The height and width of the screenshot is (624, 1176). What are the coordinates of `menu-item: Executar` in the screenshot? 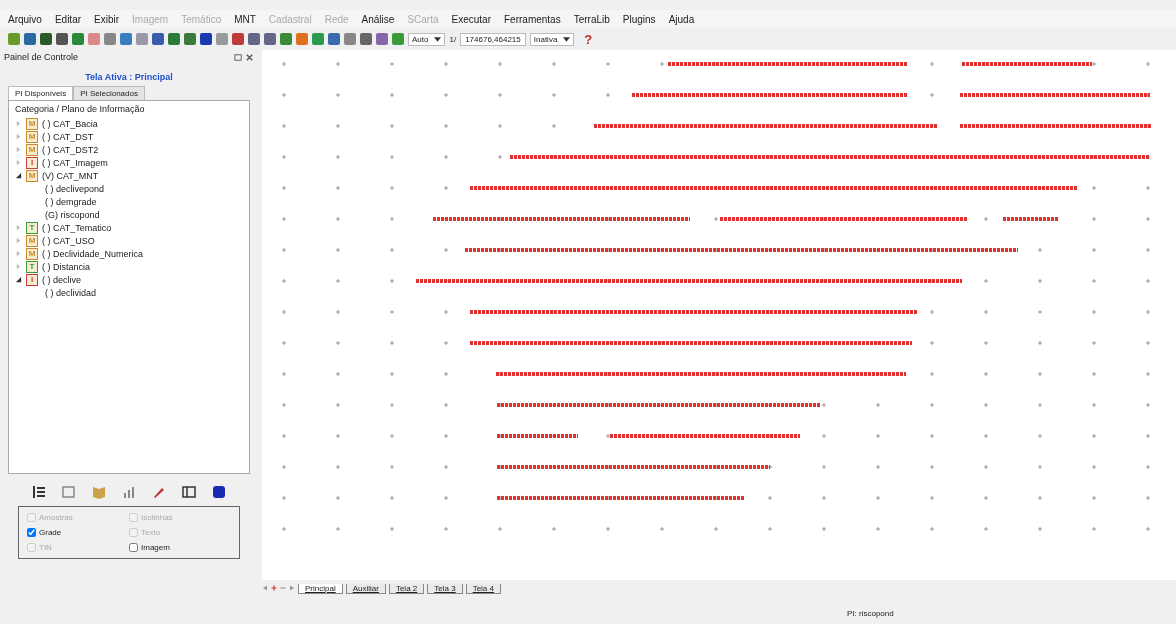 It's located at (471, 19).